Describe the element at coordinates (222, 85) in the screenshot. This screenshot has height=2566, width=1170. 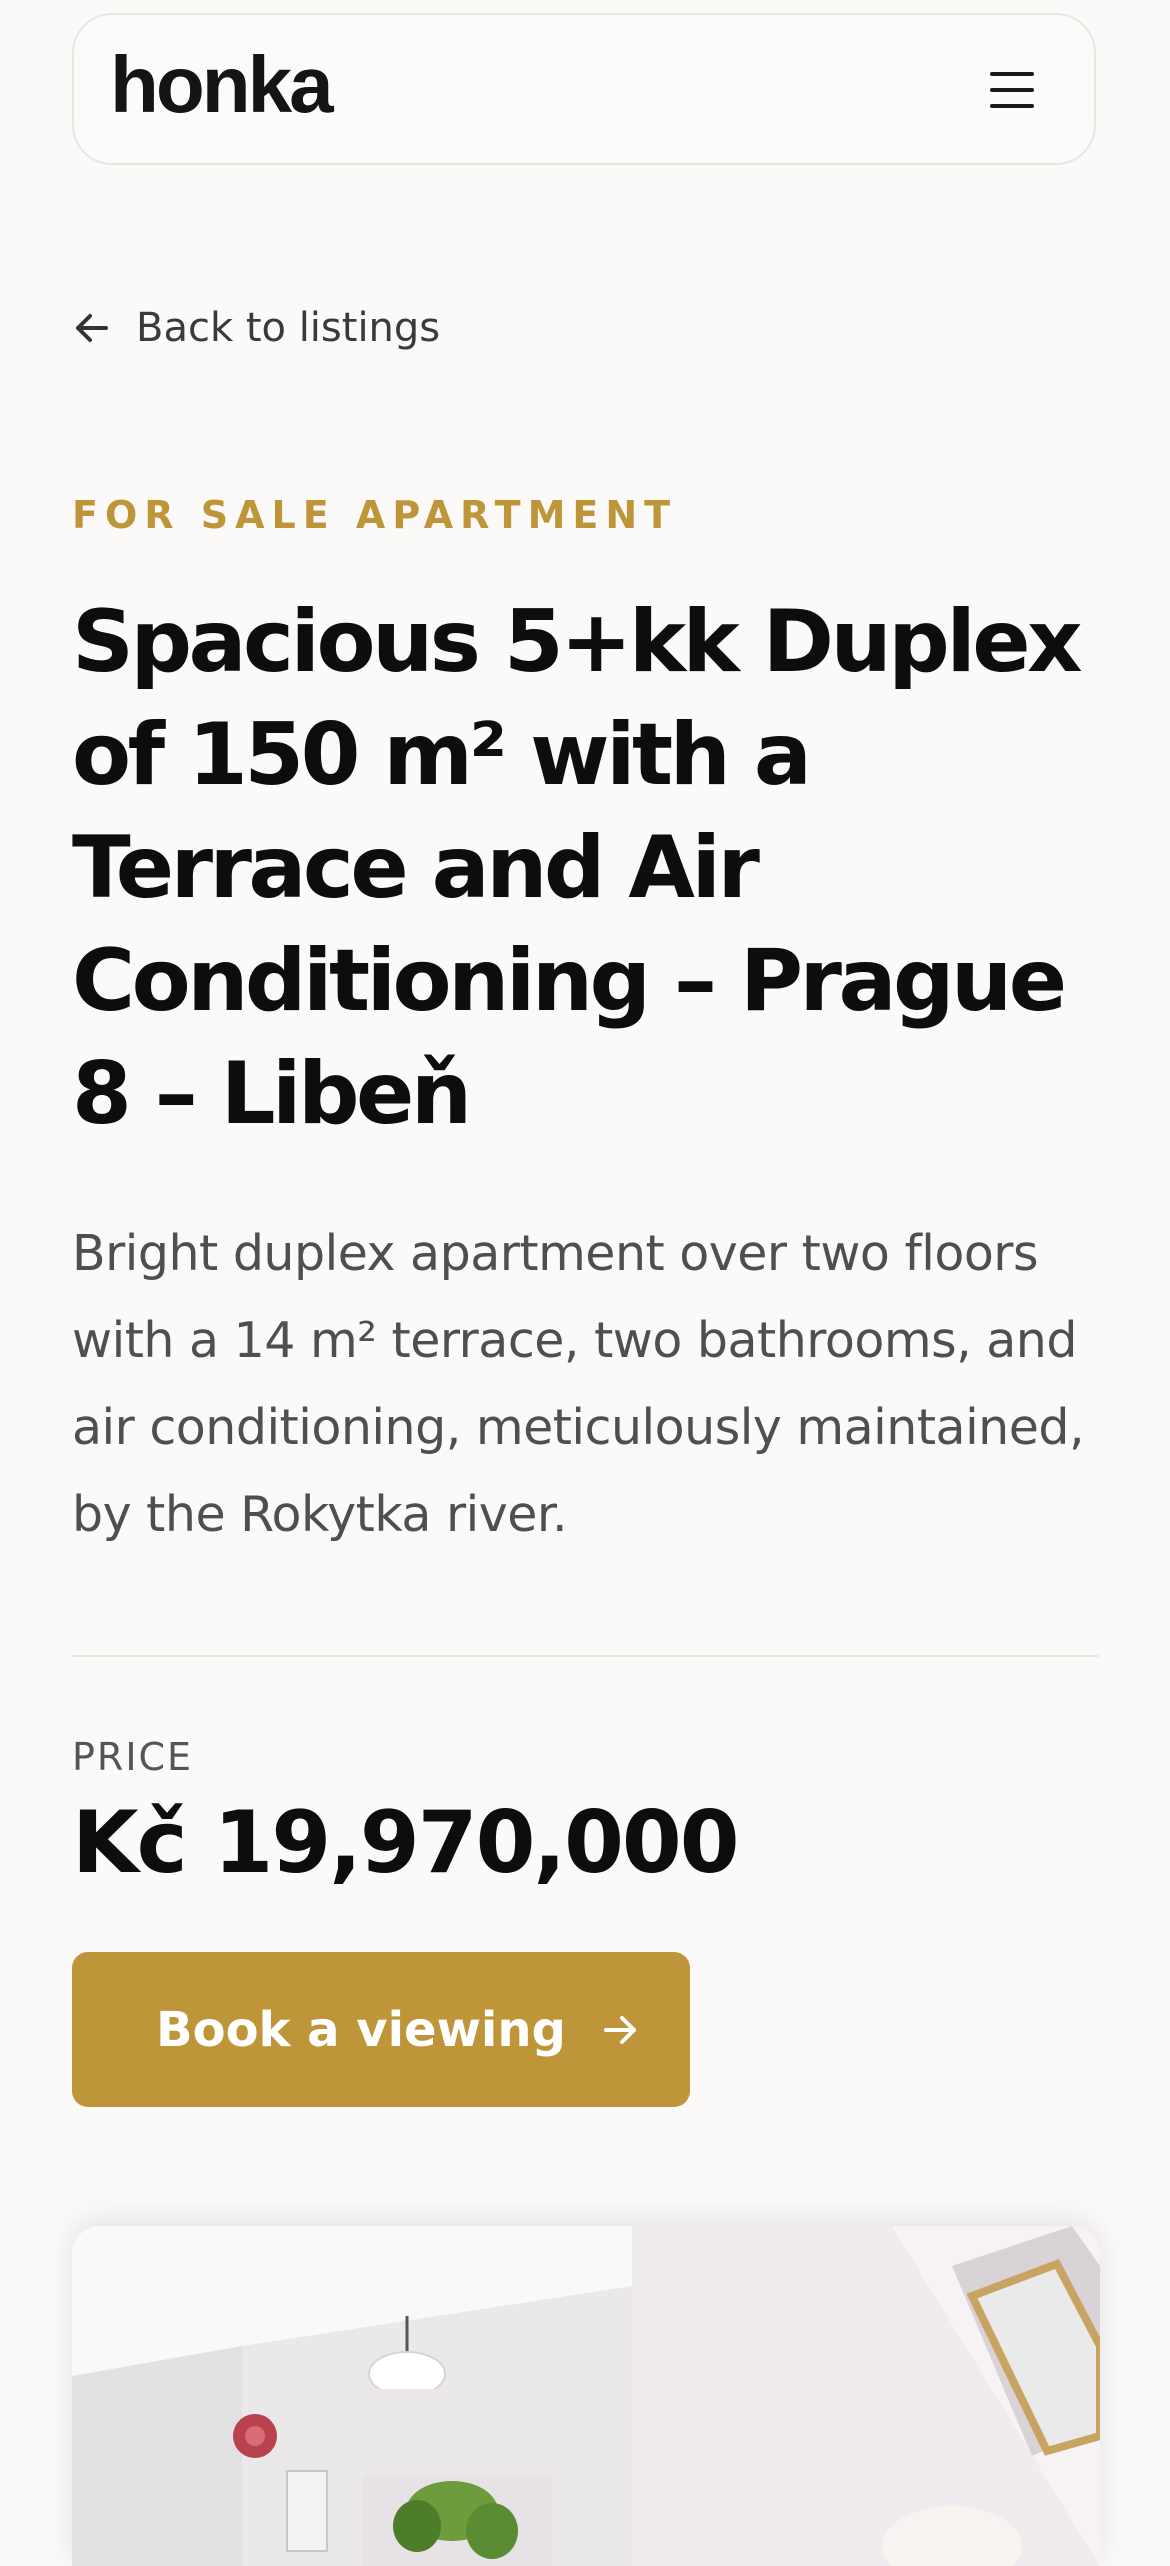
I see `honka-logo: honka` at that location.